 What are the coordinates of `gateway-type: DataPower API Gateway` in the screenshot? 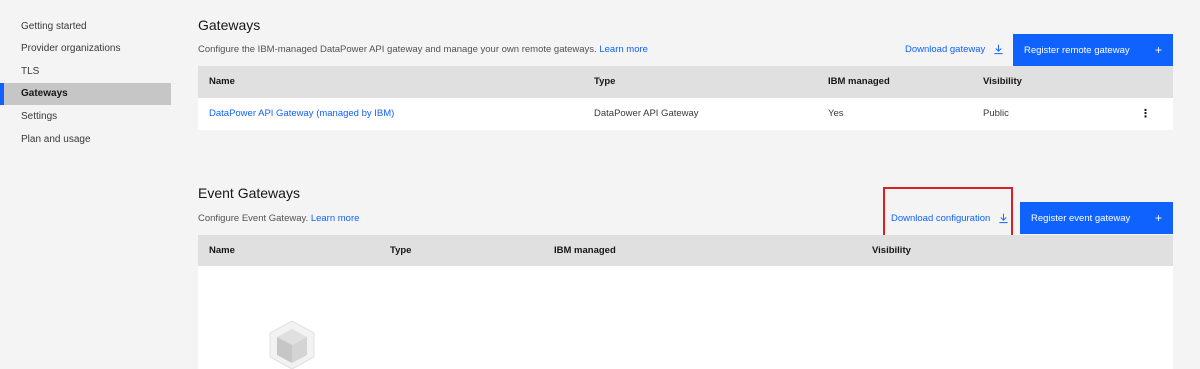 It's located at (646, 113).